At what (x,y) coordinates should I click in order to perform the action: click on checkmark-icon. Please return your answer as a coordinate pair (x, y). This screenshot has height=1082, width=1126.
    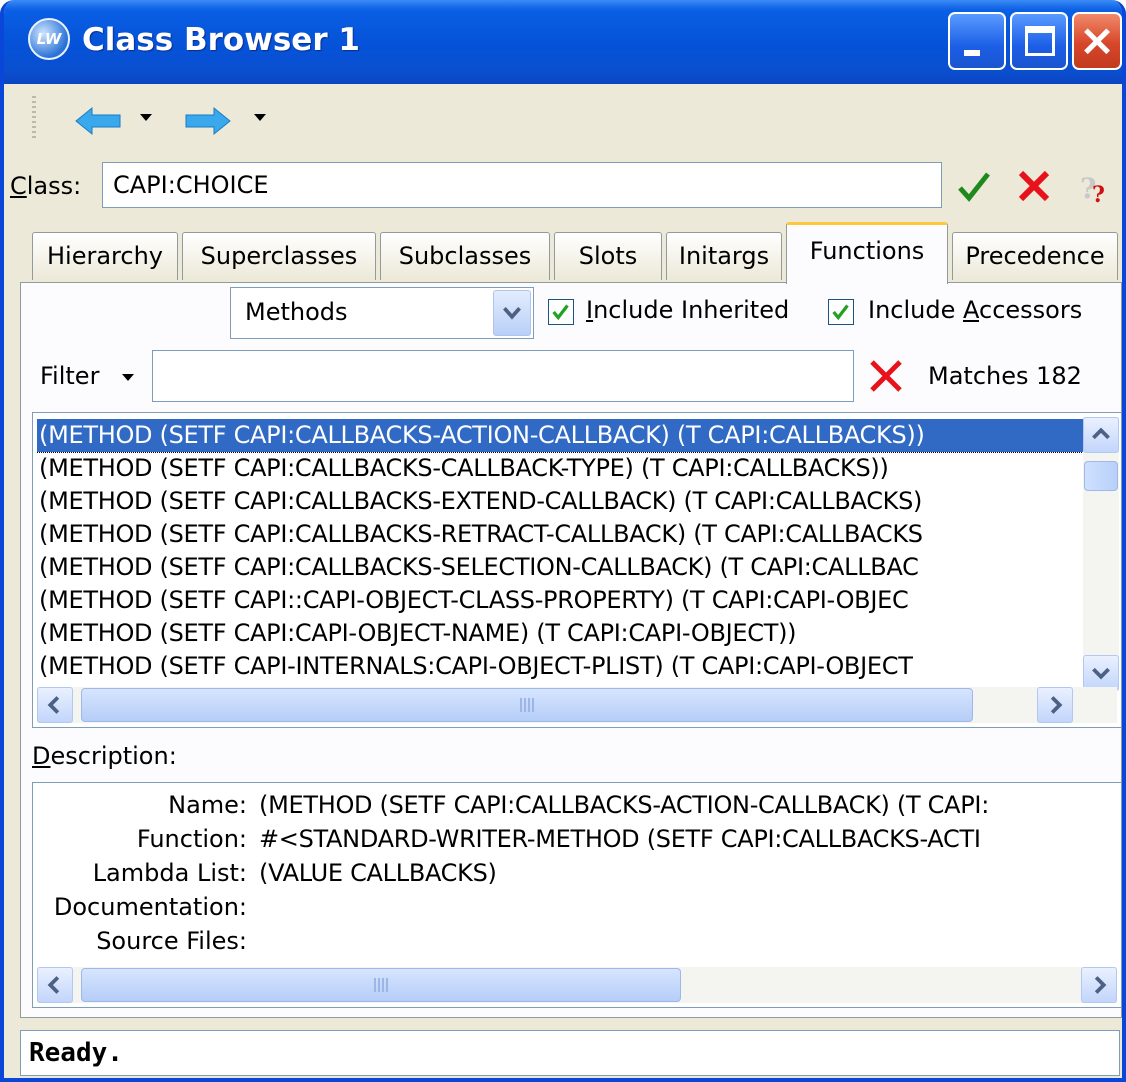
    Looking at the image, I should click on (974, 186).